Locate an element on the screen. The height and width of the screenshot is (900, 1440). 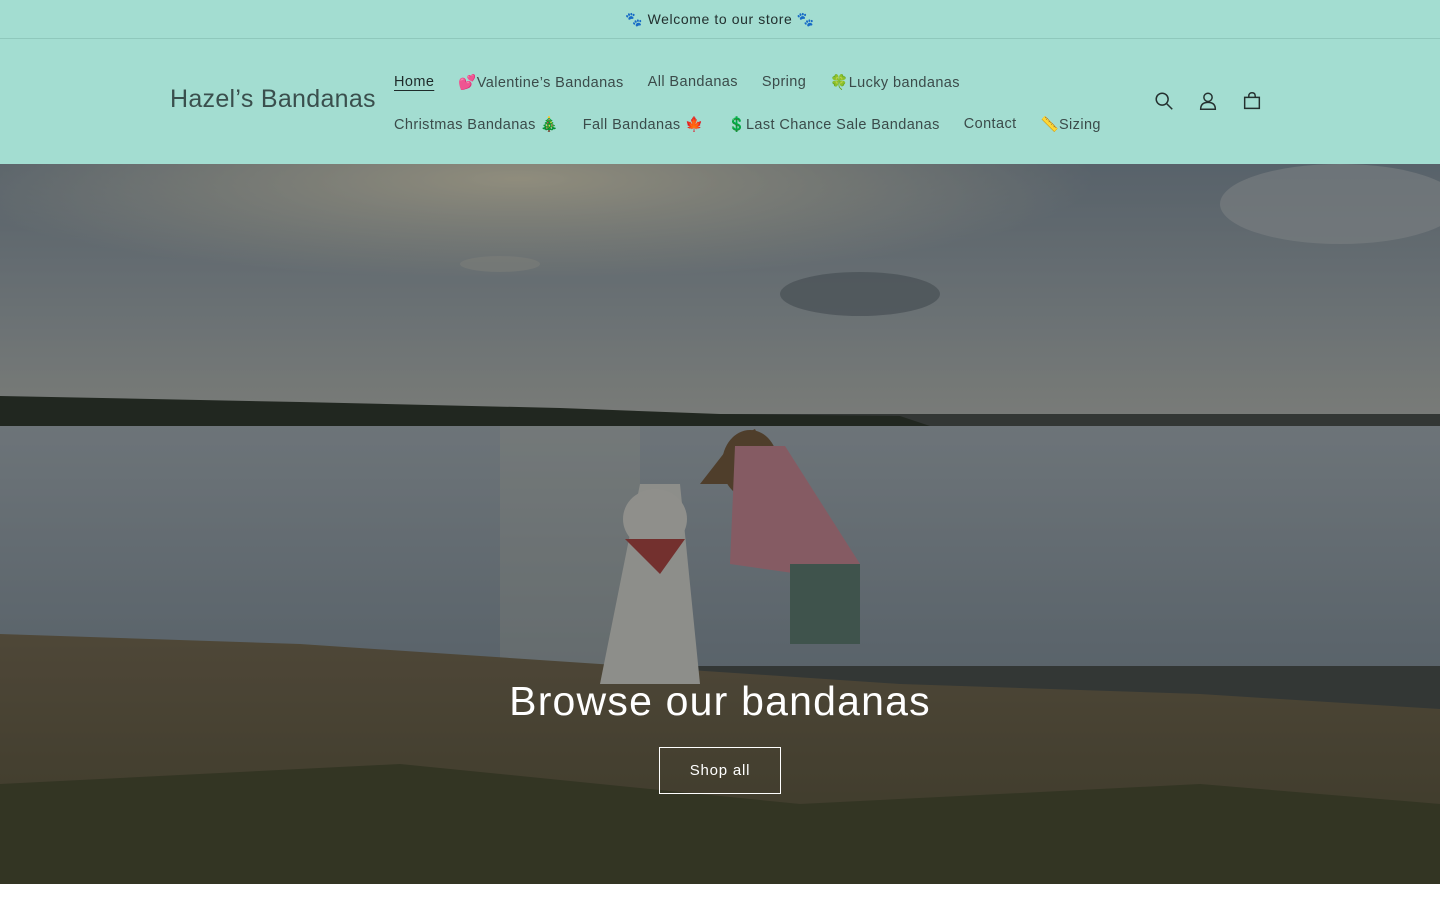
search-button is located at coordinates (1164, 101).